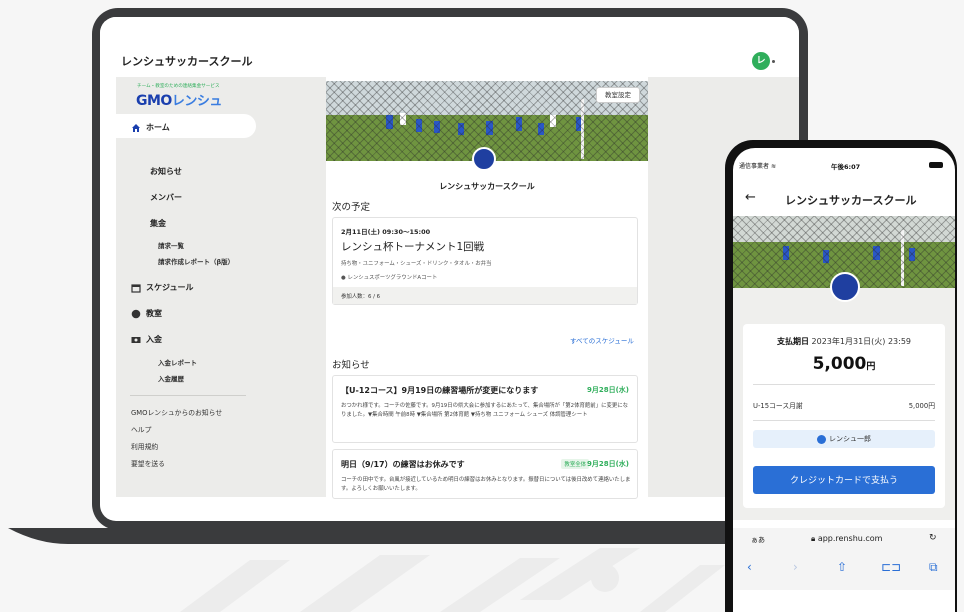  Describe the element at coordinates (171, 378) in the screenshot. I see `sidebar-item-deposit-history: 入金履歴` at that location.